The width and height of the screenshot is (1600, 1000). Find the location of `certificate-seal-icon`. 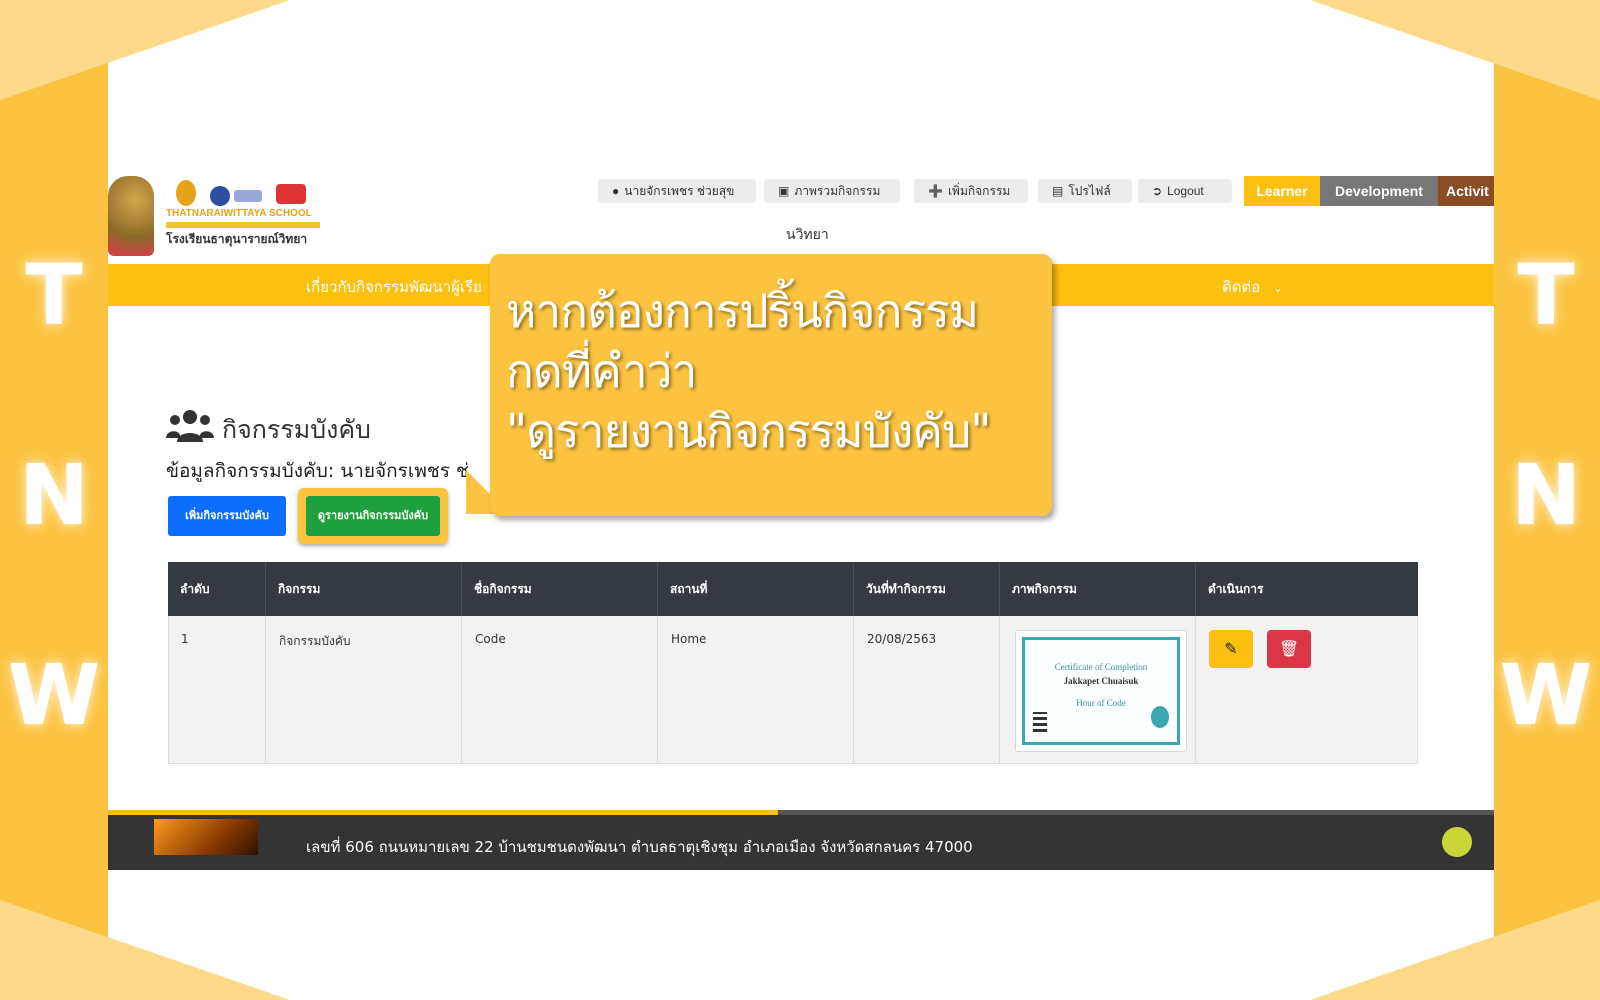

certificate-seal-icon is located at coordinates (1160, 717).